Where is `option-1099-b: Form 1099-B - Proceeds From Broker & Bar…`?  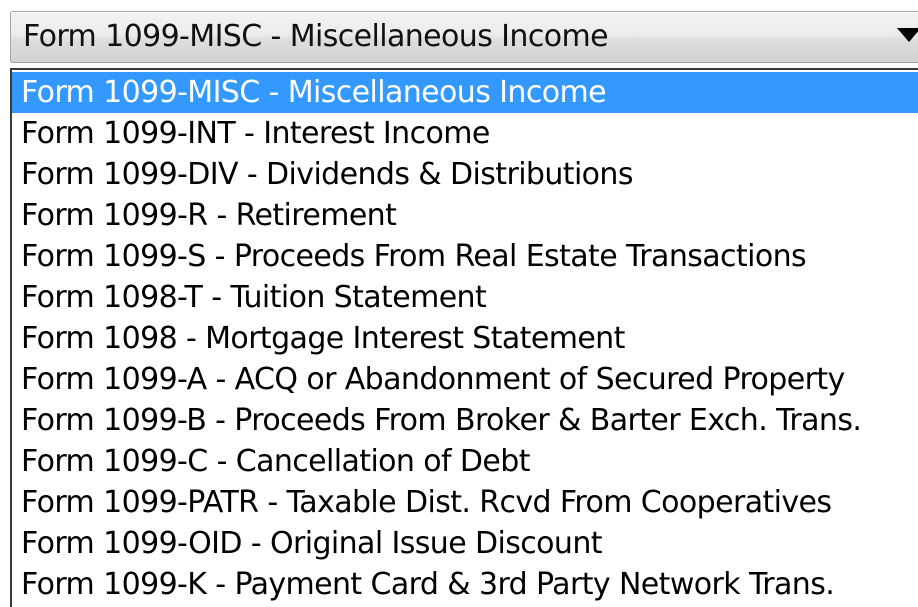 option-1099-b: Form 1099-B - Proceeds From Broker & Bar… is located at coordinates (465, 420).